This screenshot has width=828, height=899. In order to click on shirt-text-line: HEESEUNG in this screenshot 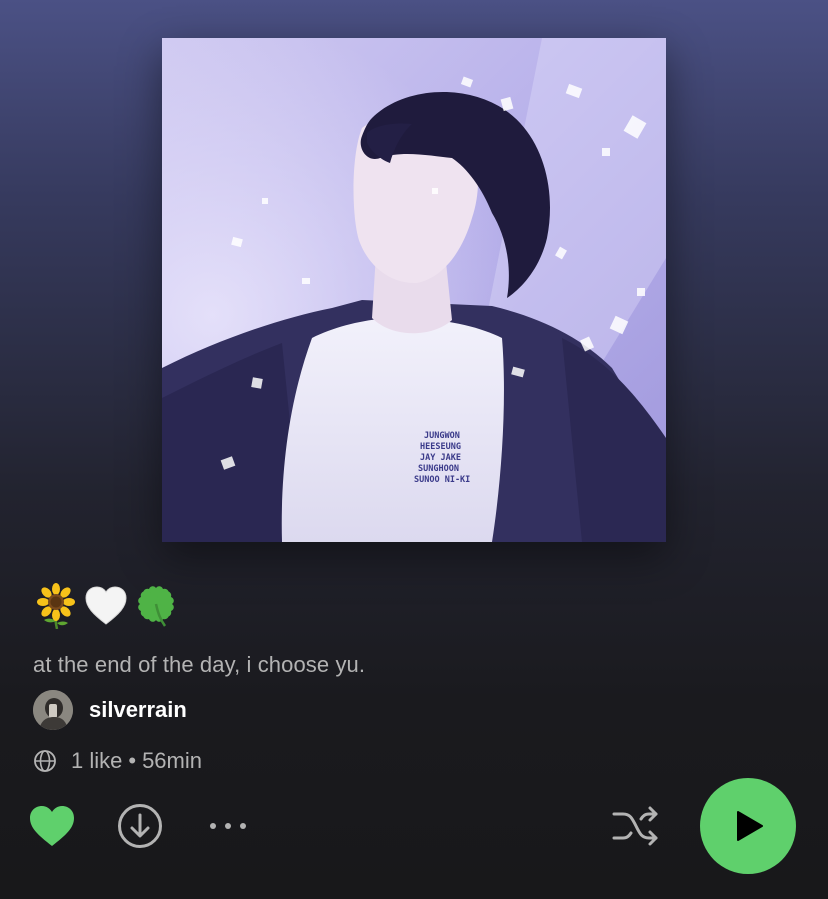, I will do `click(440, 447)`.